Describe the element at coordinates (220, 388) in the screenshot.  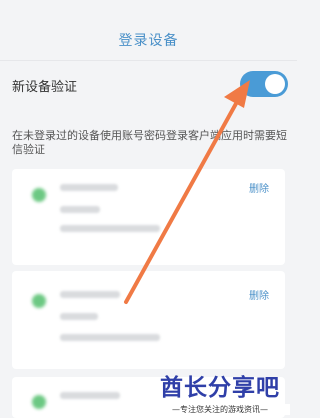
I see `watermark-logo: 酋长分享吧` at that location.